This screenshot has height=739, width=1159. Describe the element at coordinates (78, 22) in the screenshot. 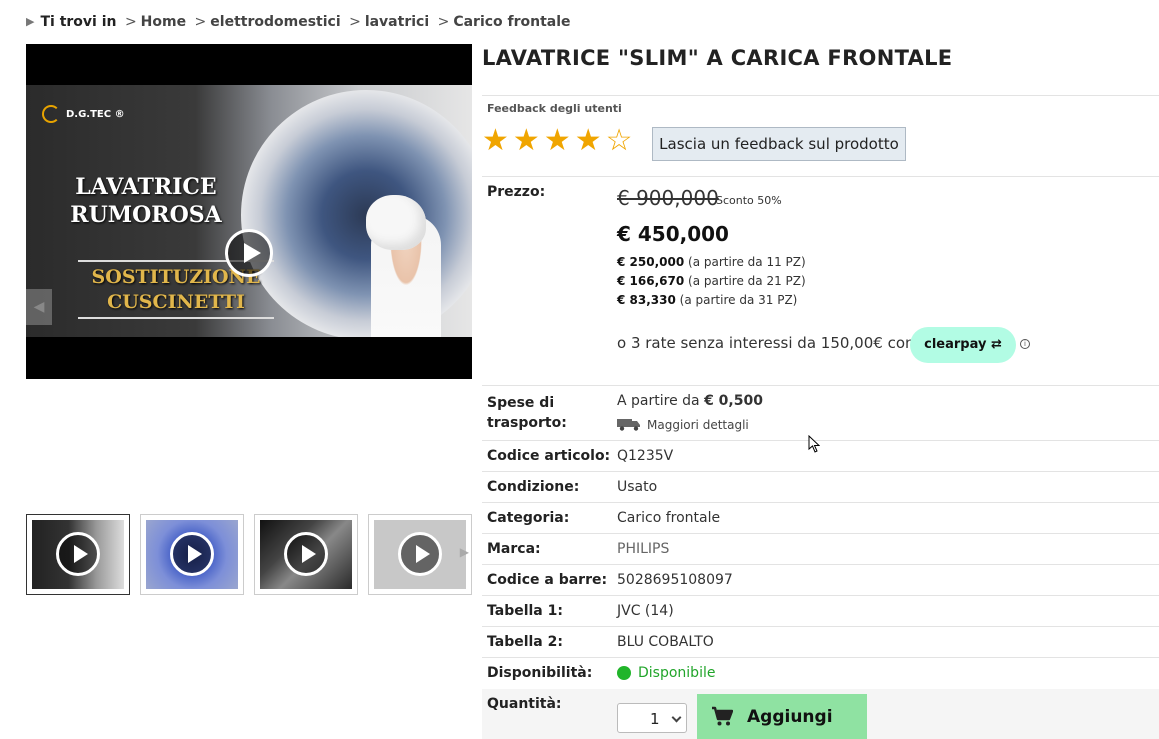

I see `breadcrumb-prefix: Ti trovi in` at that location.